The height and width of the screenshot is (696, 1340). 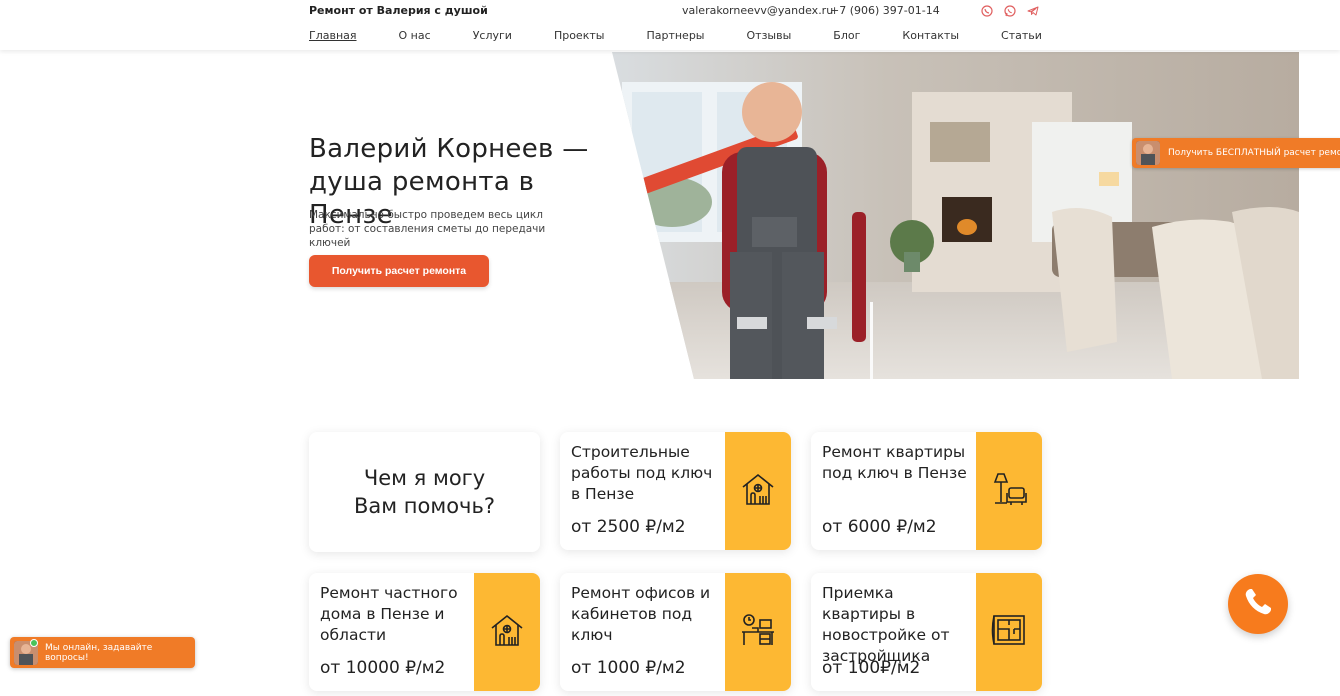 What do you see at coordinates (99, 652) in the screenshot?
I see `chat-label: Мы онлайн, задавайте вопросы!` at bounding box center [99, 652].